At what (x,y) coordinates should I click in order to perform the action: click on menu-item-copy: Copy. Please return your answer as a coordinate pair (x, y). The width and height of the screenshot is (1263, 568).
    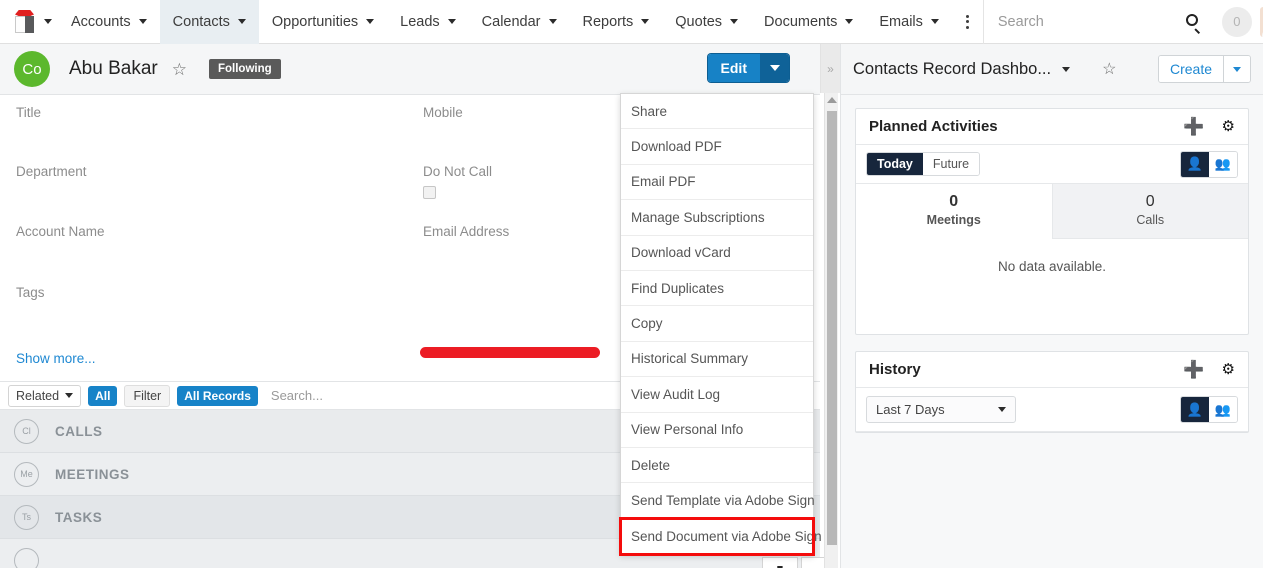
    Looking at the image, I should click on (717, 324).